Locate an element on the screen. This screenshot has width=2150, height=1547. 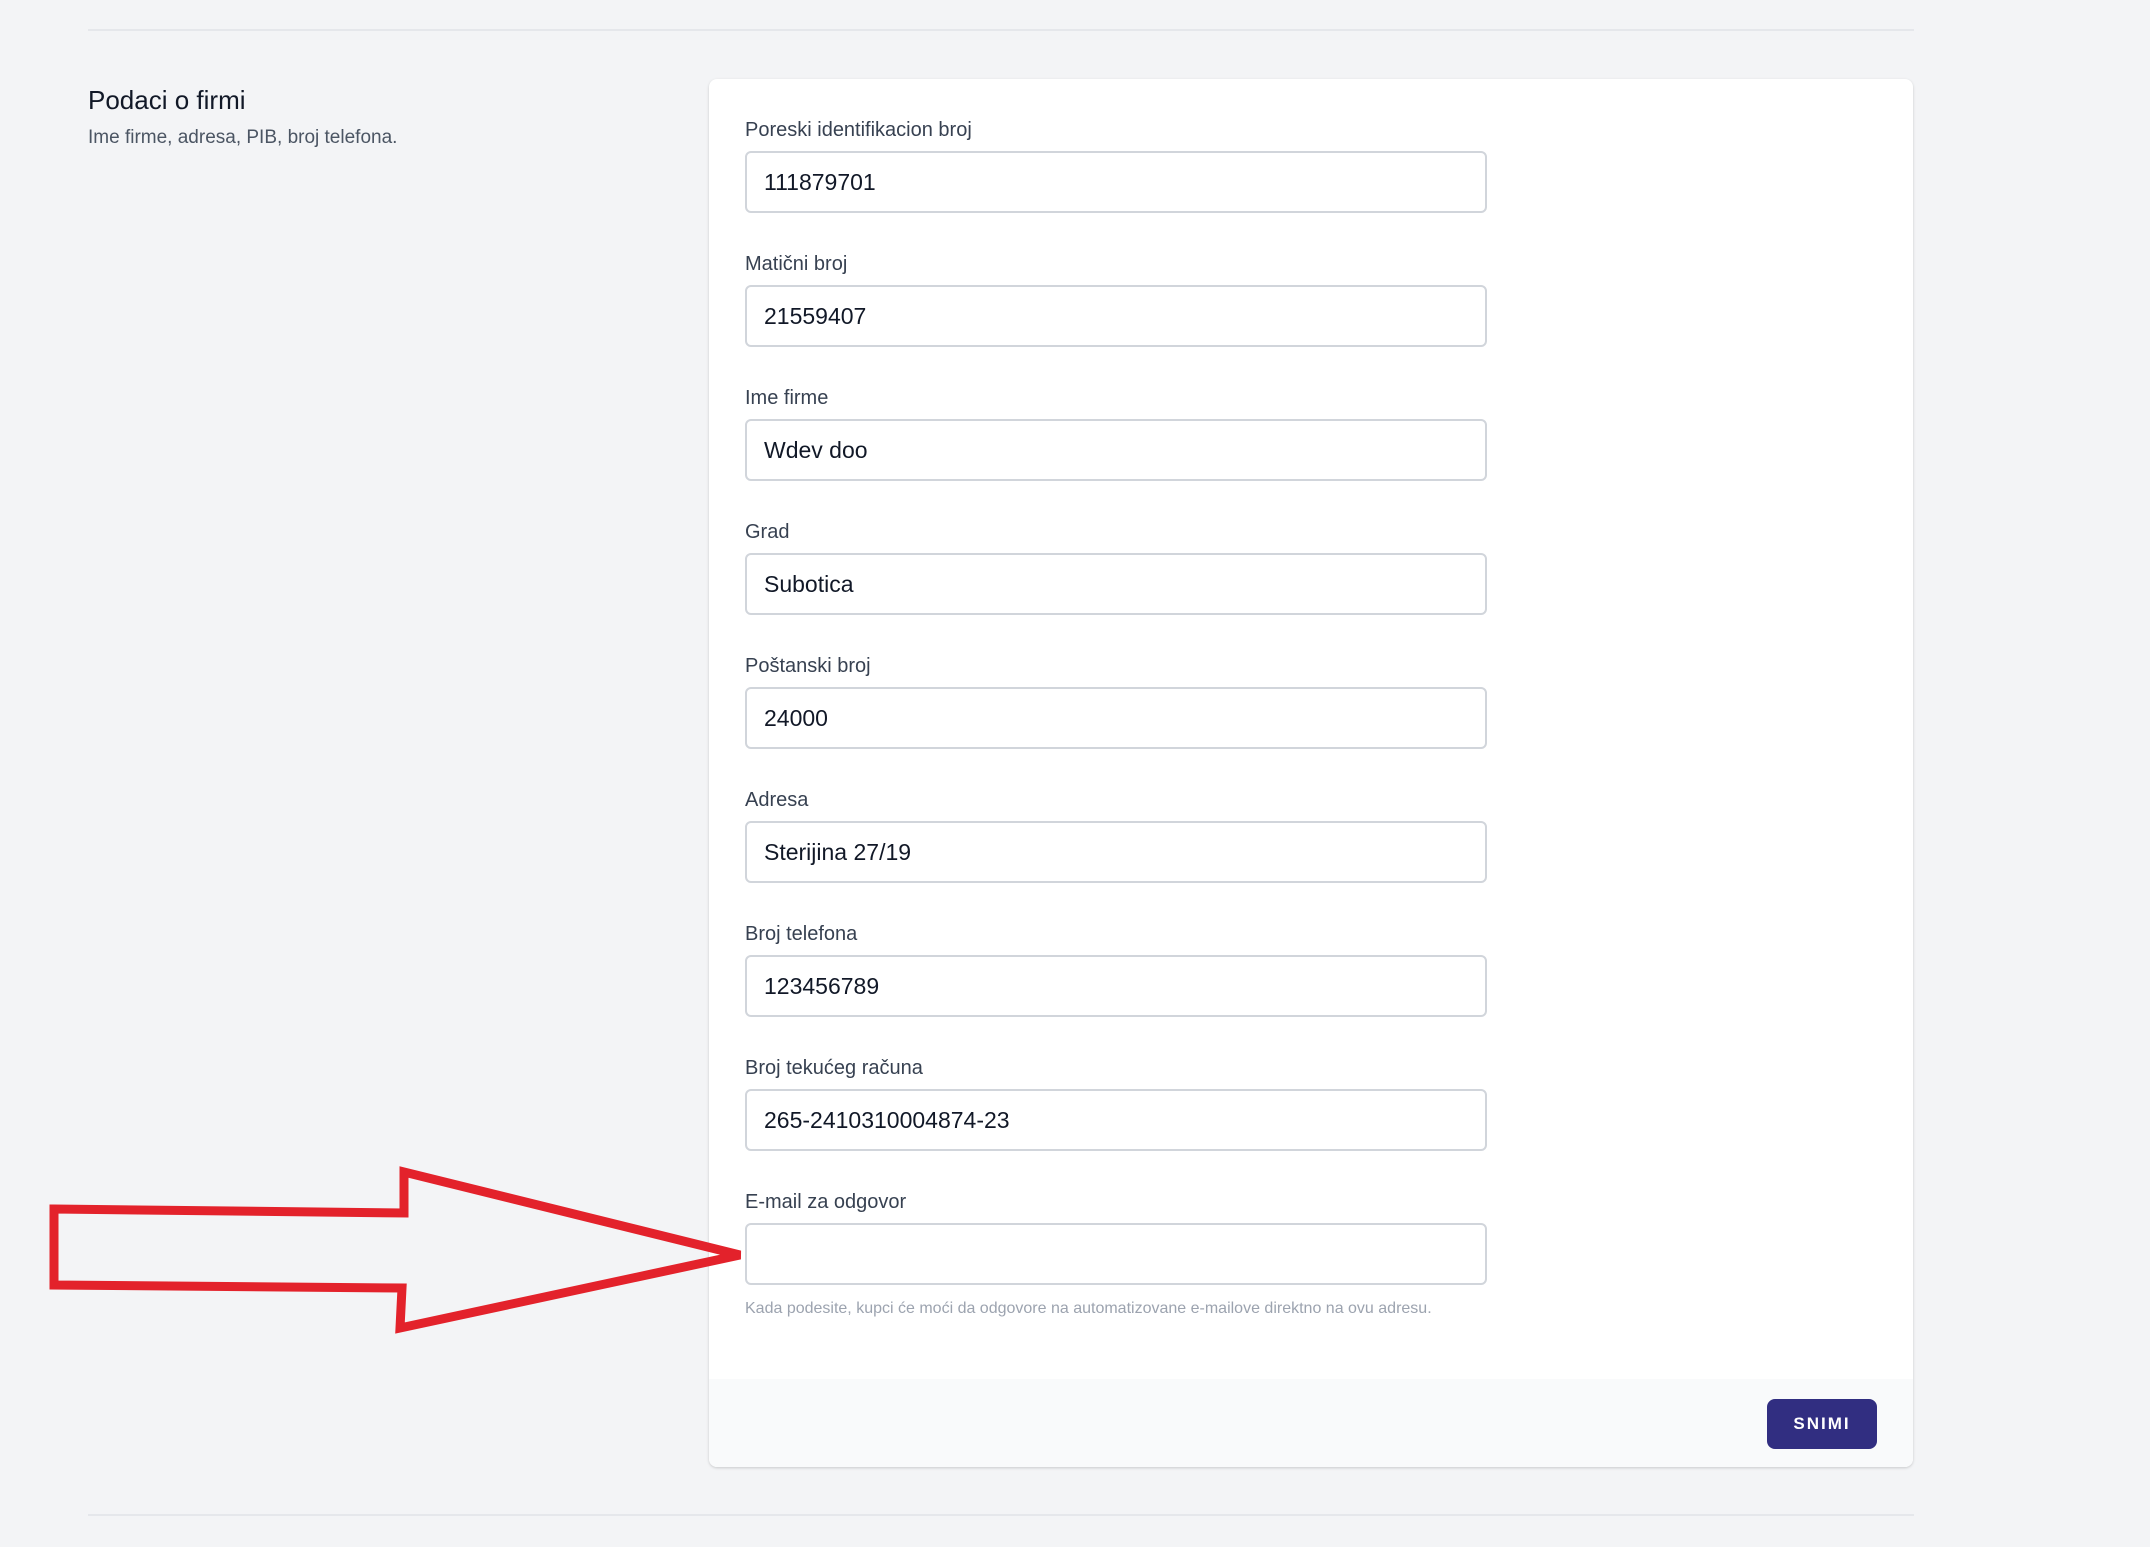
field-broj-telefona: Broj telefona is located at coordinates (1116, 988).